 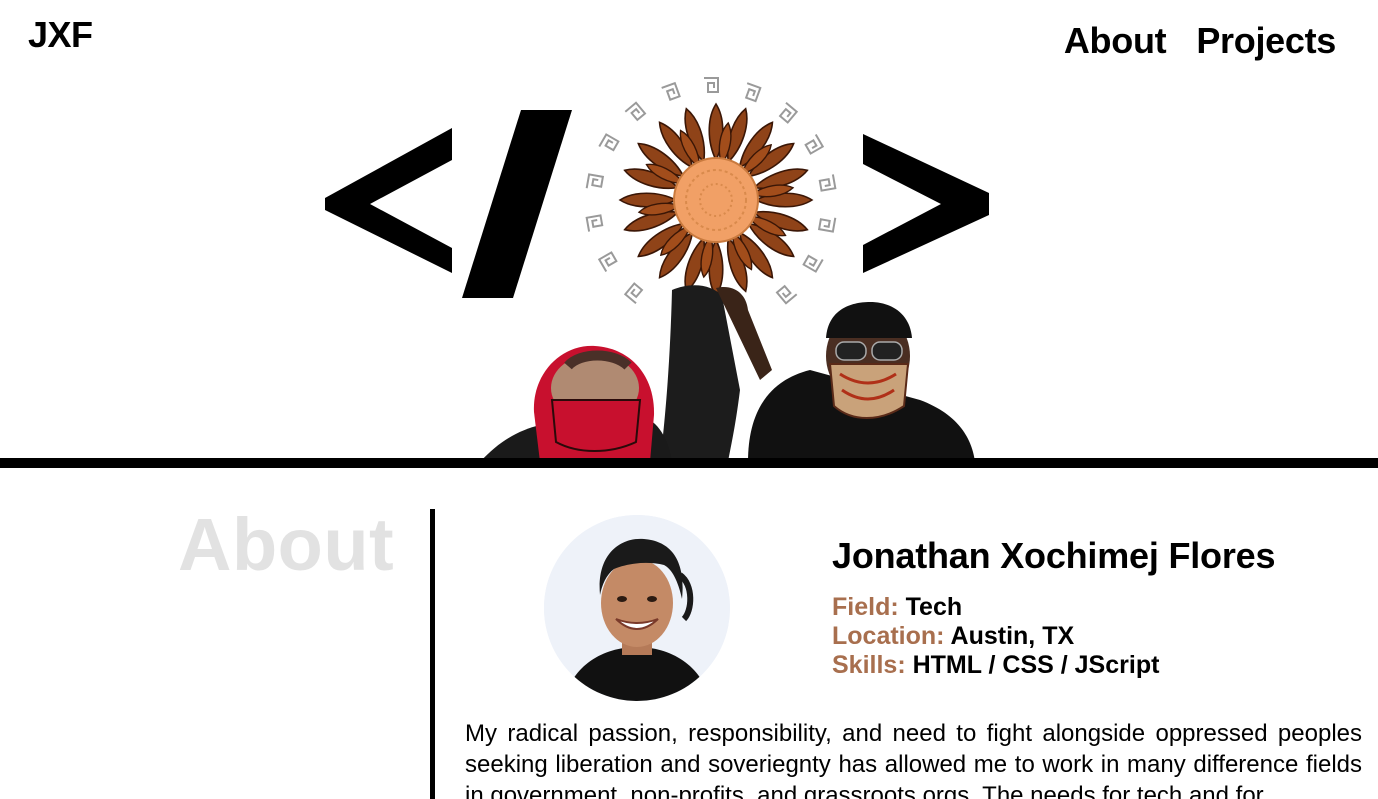 I want to click on vertical-divider, so click(x=432, y=654).